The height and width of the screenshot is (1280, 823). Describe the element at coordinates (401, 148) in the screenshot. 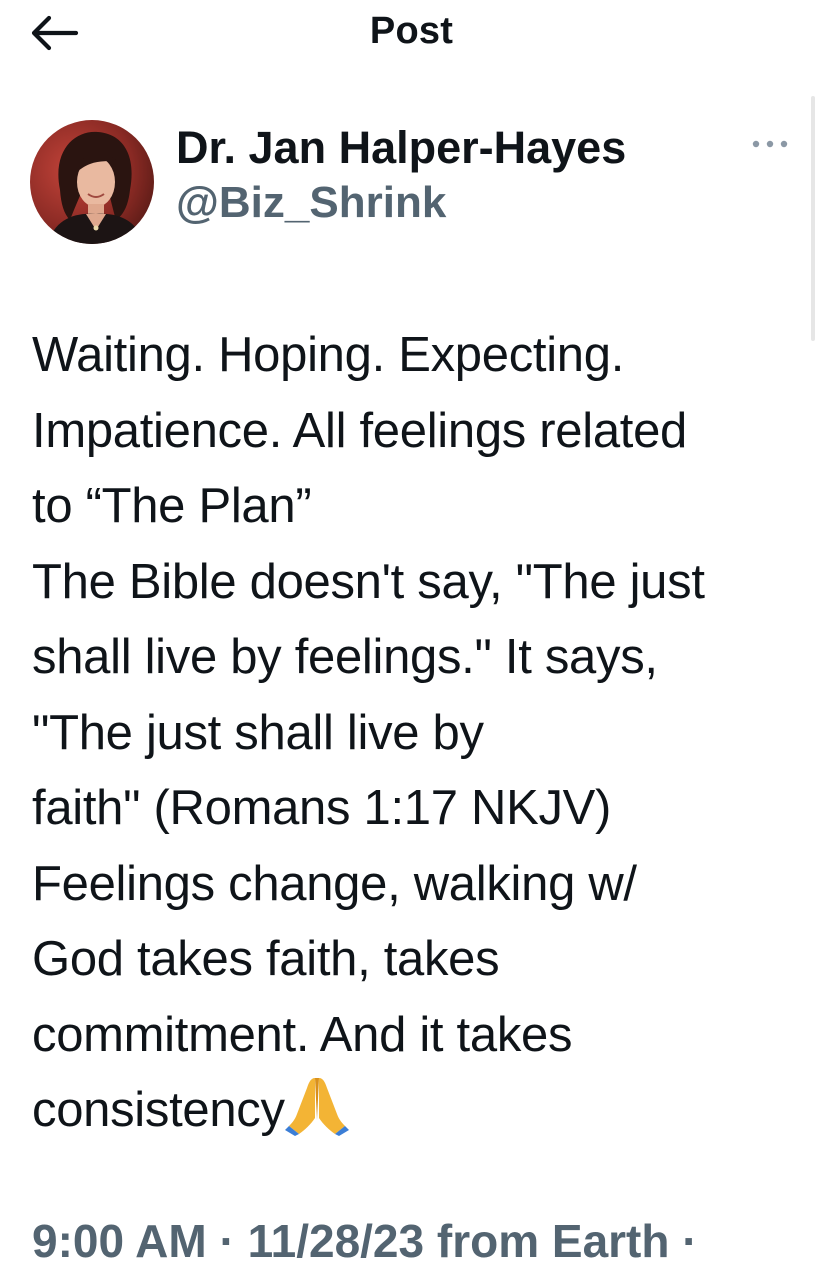

I see `author-display-name: Dr. Jan Halper-Hayes` at that location.